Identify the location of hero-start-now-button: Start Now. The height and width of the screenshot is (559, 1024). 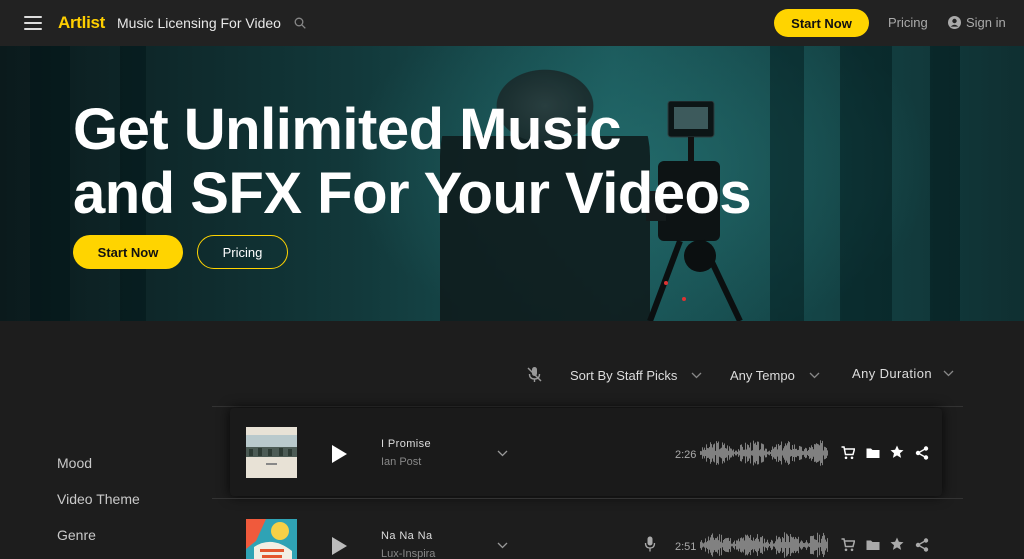
(128, 252).